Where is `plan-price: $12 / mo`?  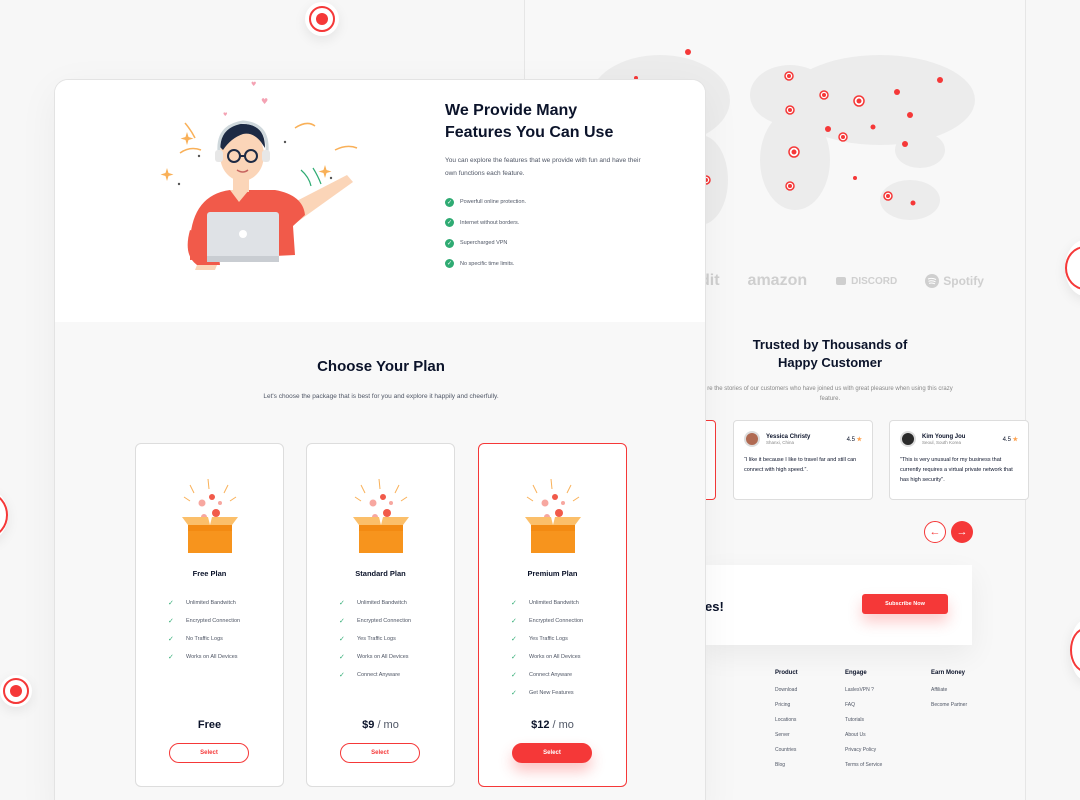
plan-price: $12 / mo is located at coordinates (552, 725).